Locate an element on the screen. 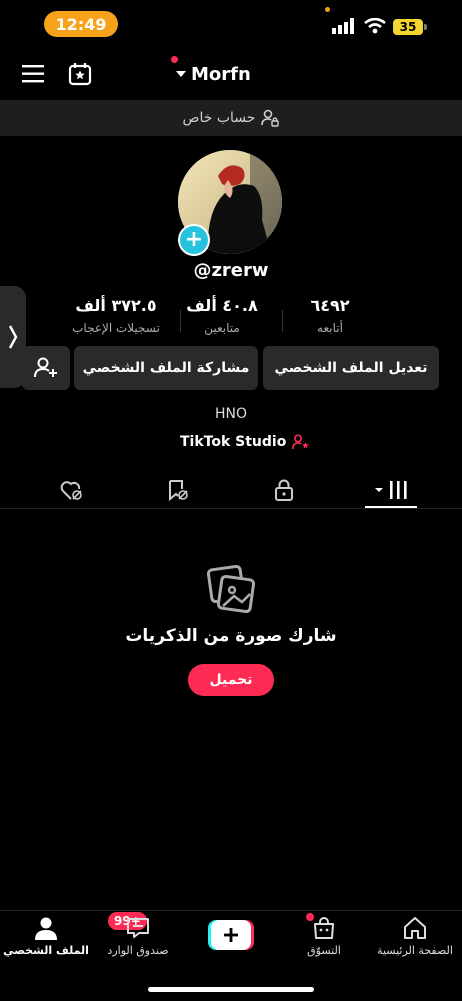  nav-home: الصفحة الرئيسية is located at coordinates (415, 936).